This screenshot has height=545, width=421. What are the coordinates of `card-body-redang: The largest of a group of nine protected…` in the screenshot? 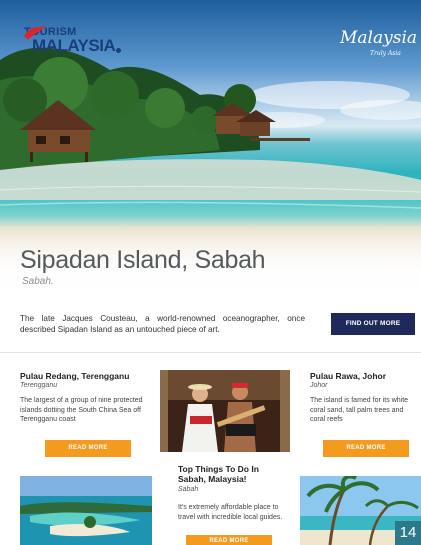 It's located at (81, 410).